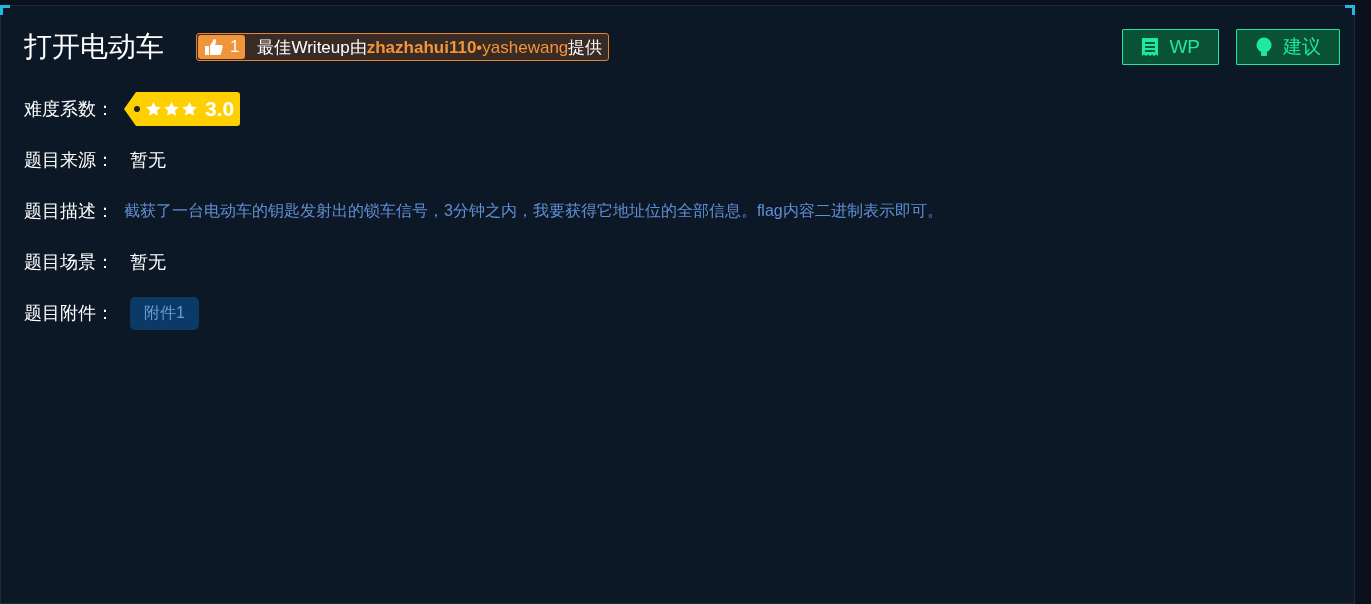  What do you see at coordinates (1288, 47) in the screenshot?
I see `suggest-button: 建议` at bounding box center [1288, 47].